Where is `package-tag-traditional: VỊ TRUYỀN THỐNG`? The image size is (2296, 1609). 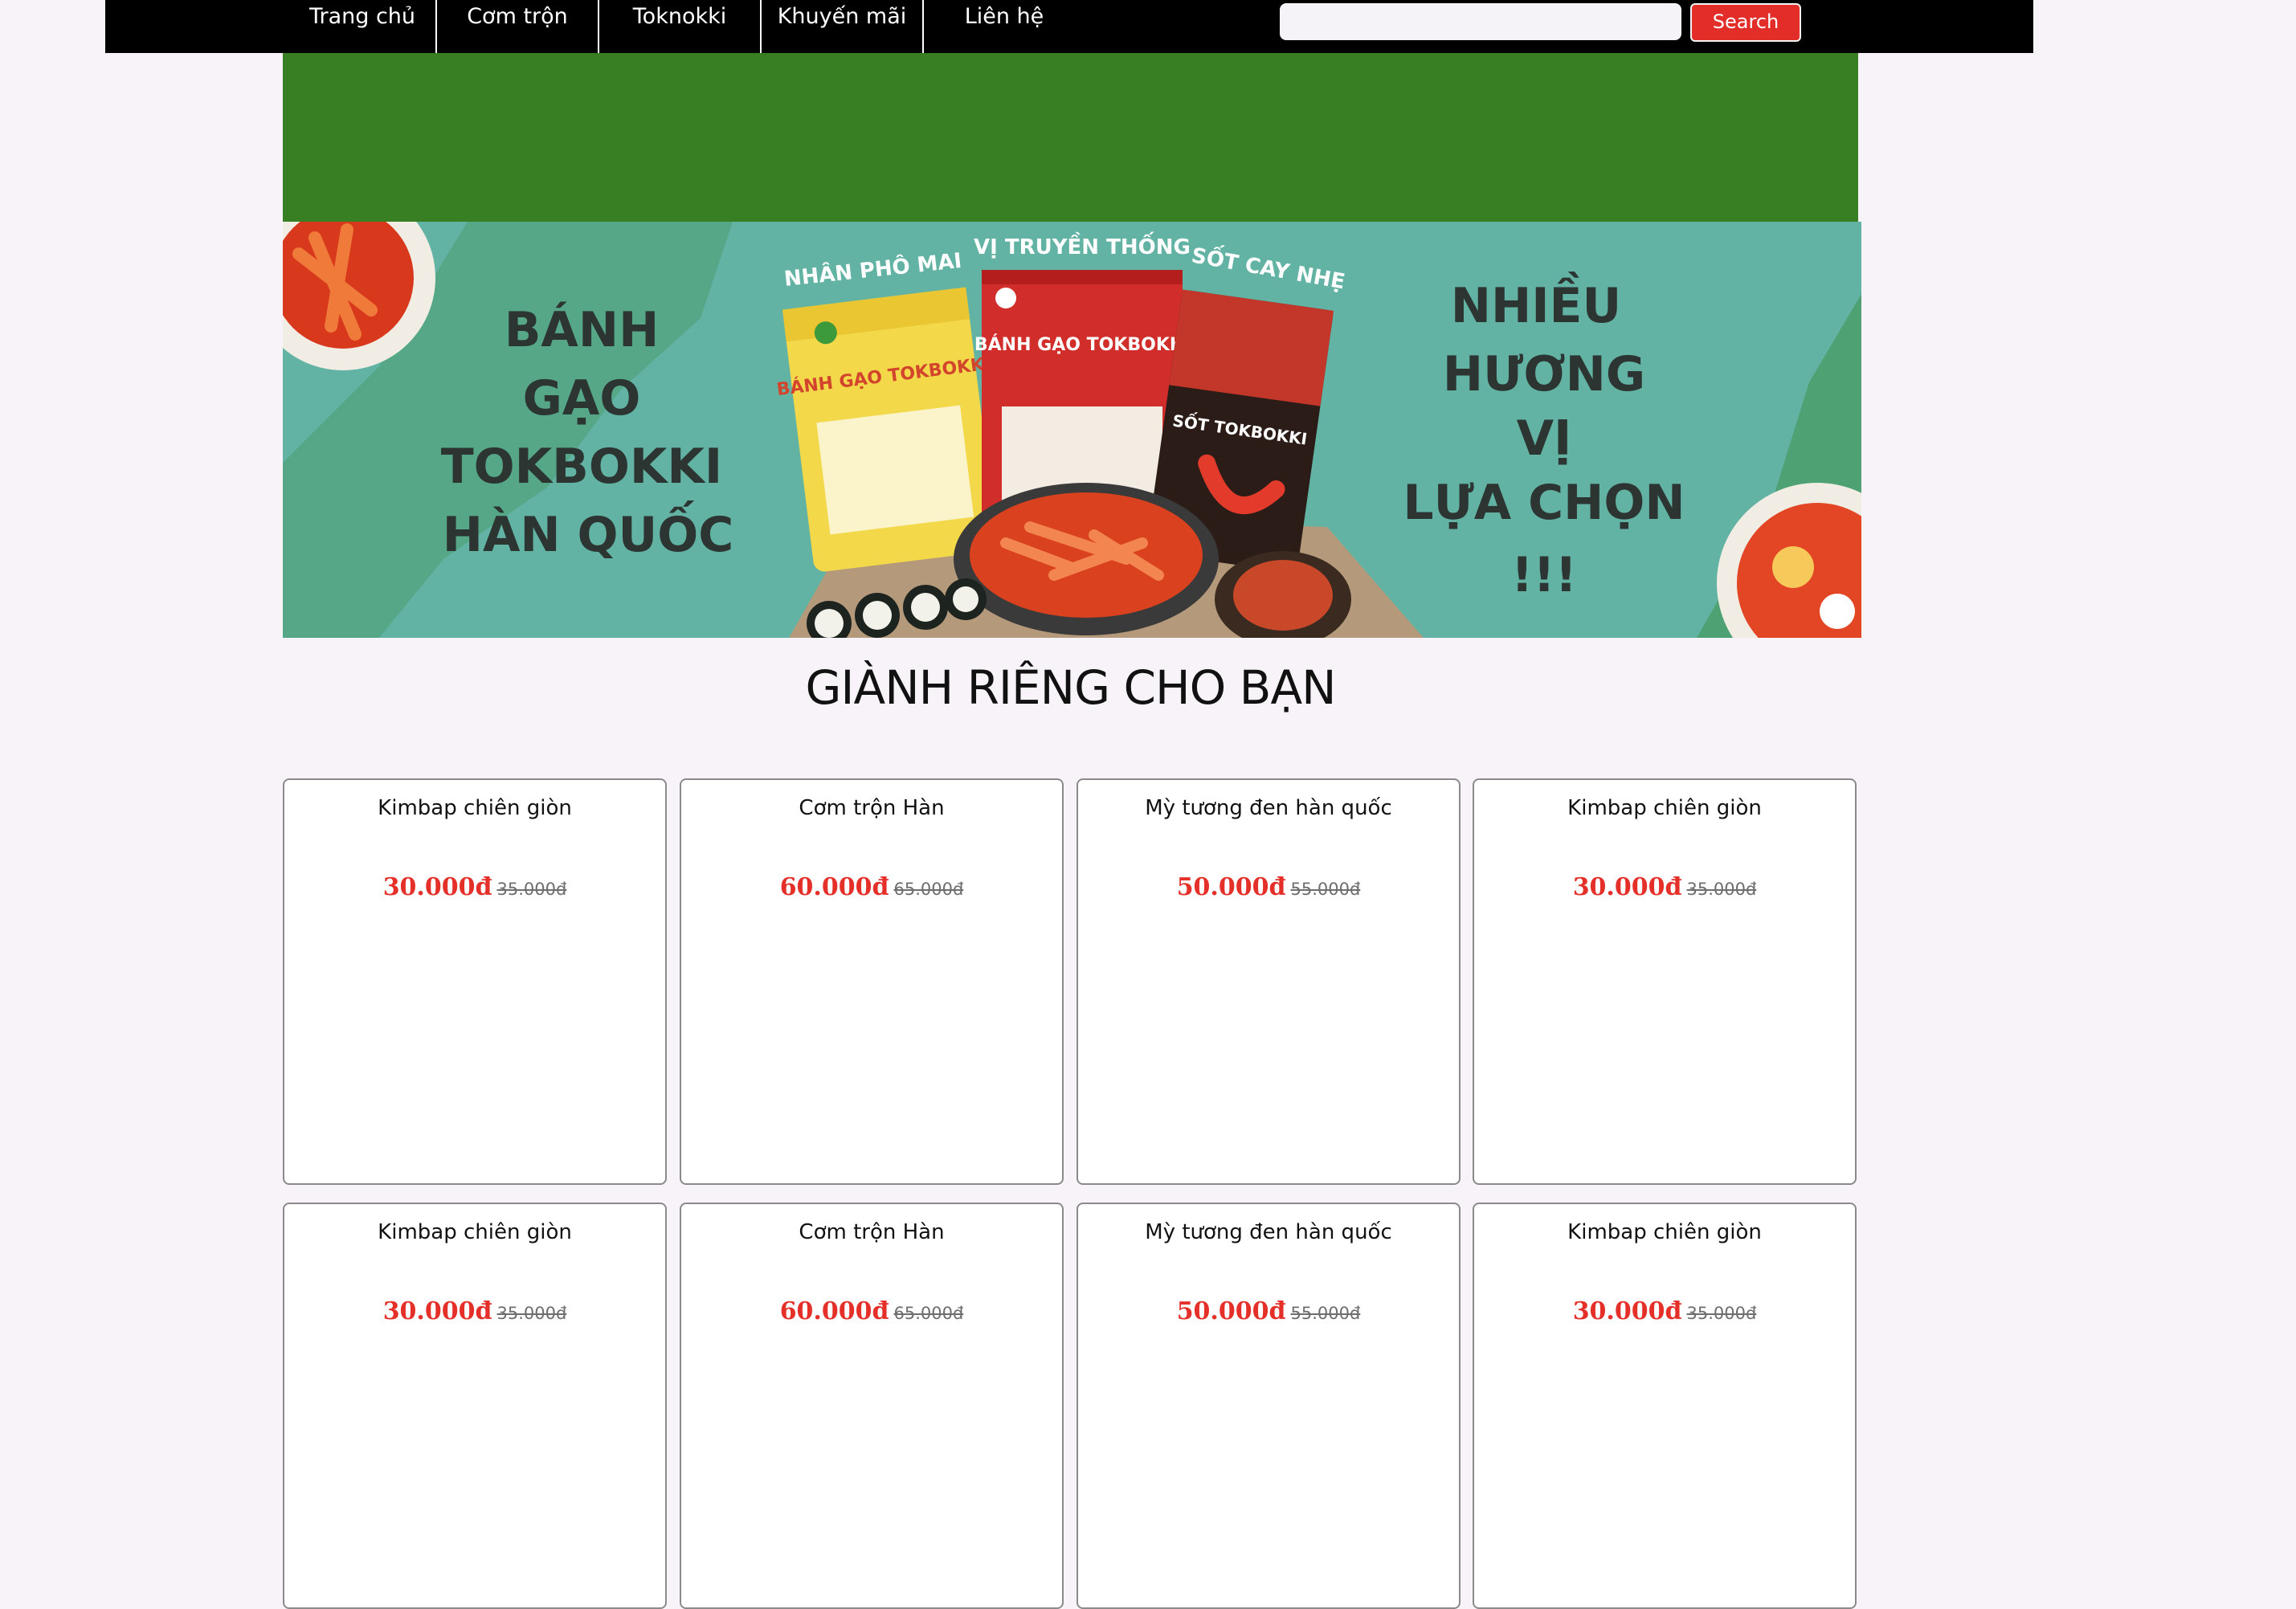
package-tag-traditional: VỊ TRUYỀN THỐNG is located at coordinates (1082, 245).